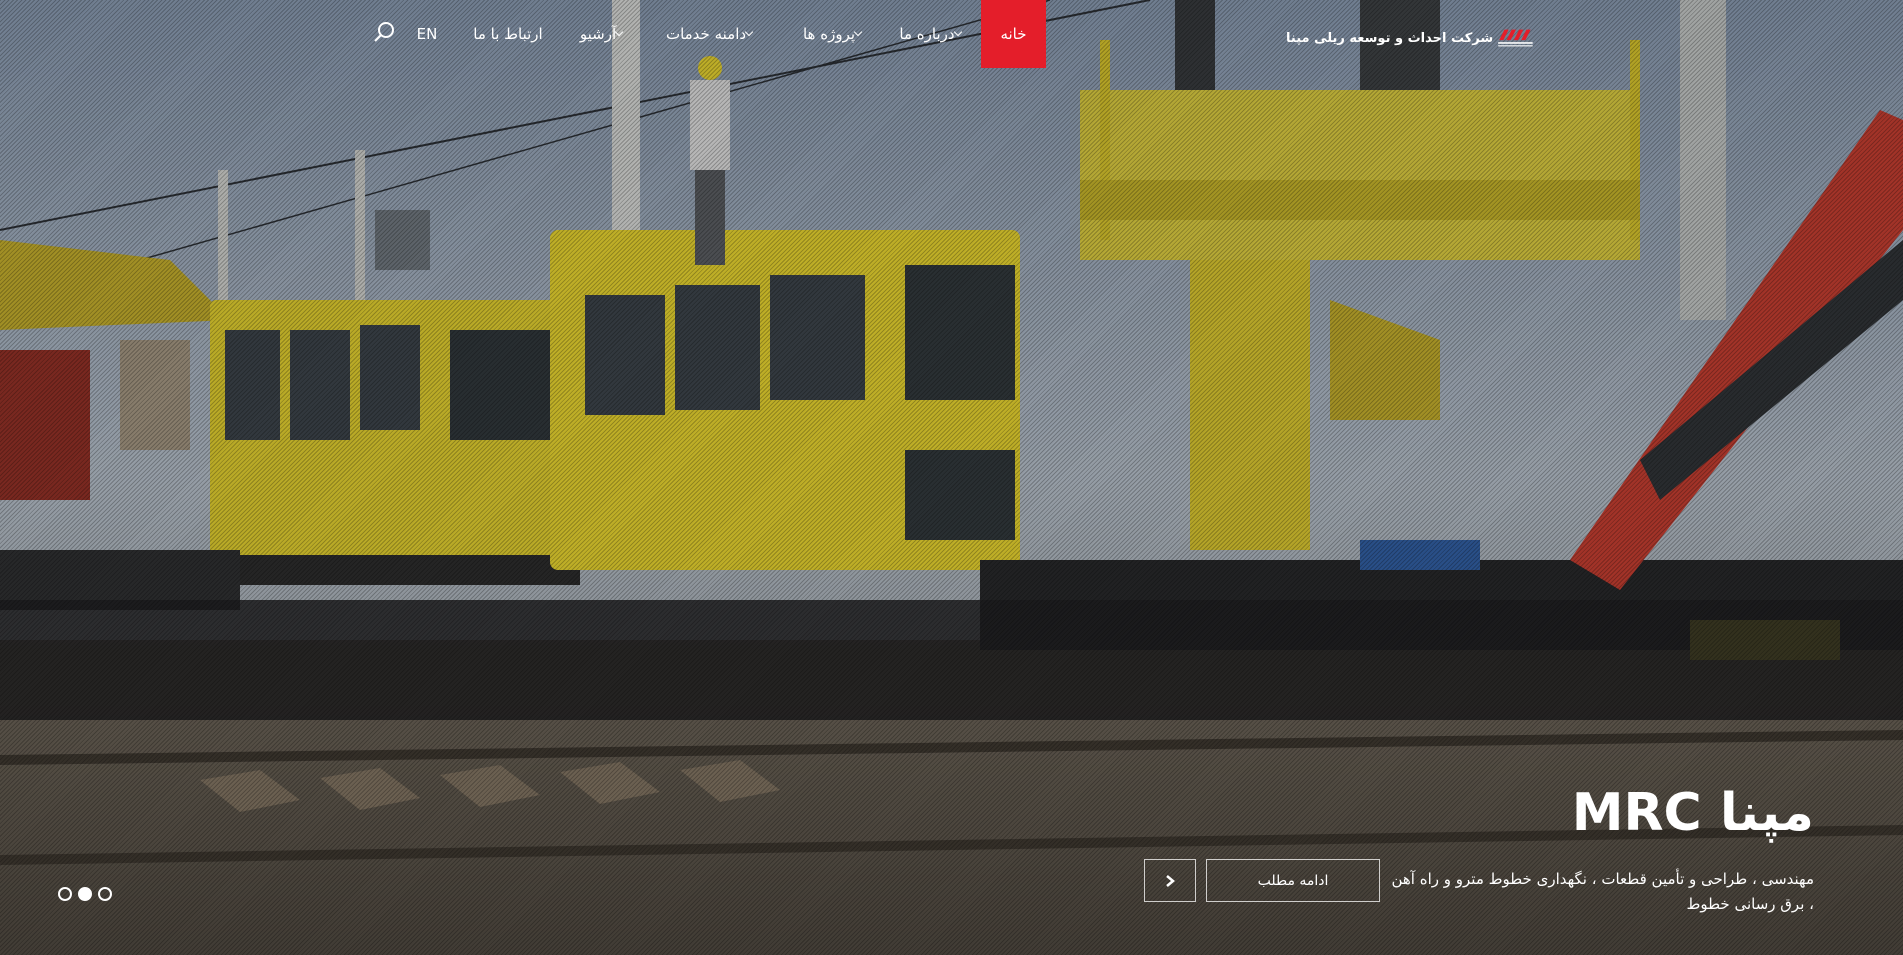  Describe the element at coordinates (1390, 38) in the screenshot. I see `brand-name: شرکت احداث و توسعه ریلی مپنا` at that location.